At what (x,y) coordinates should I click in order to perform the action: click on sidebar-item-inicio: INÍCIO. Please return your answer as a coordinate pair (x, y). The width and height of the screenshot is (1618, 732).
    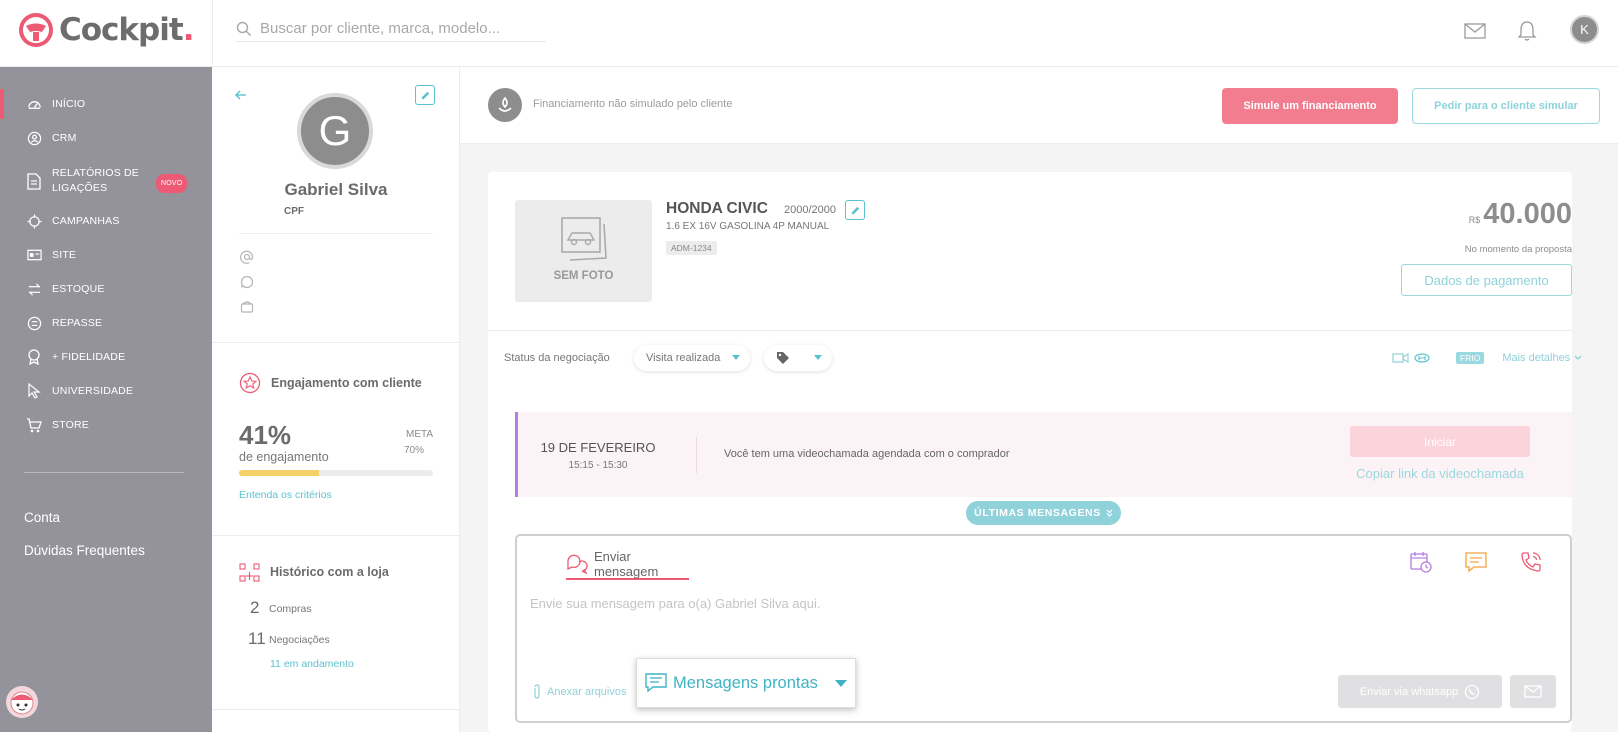
    Looking at the image, I should click on (106, 104).